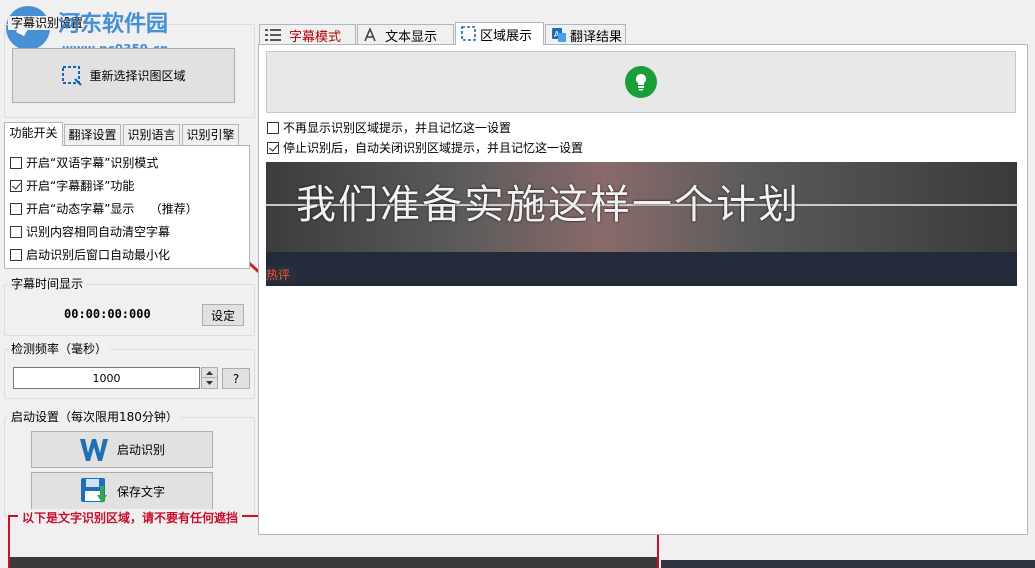 The image size is (1035, 568). I want to click on tip-banner, so click(641, 82).